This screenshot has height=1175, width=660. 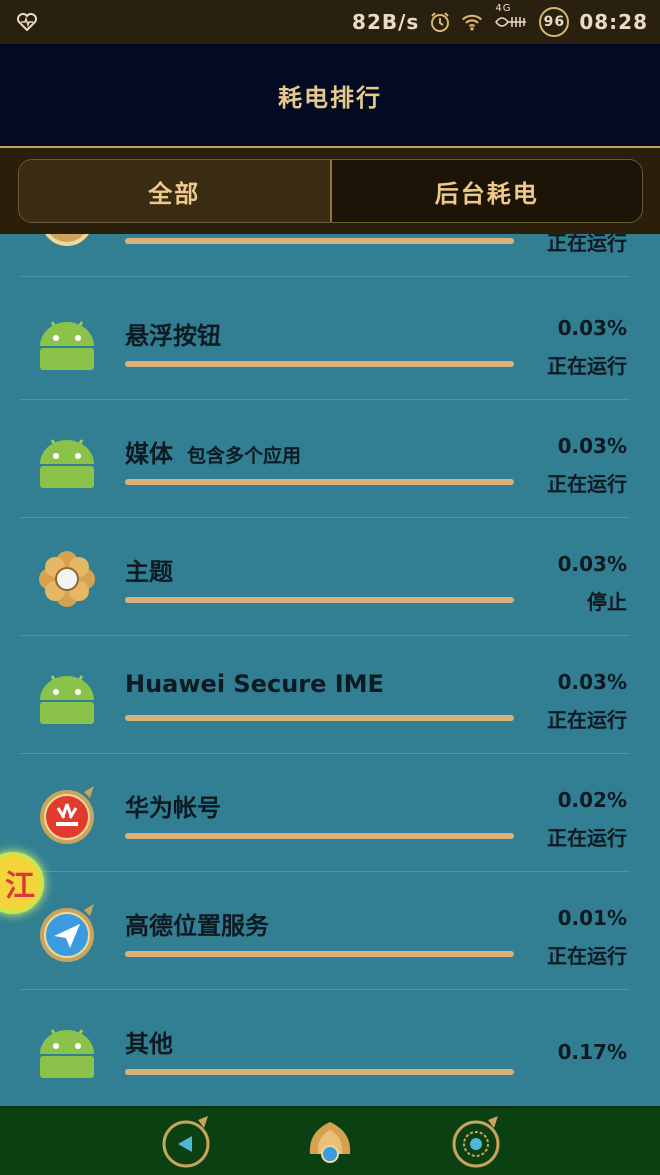 What do you see at coordinates (330, 255) in the screenshot?
I see `list-item: 正在运行` at bounding box center [330, 255].